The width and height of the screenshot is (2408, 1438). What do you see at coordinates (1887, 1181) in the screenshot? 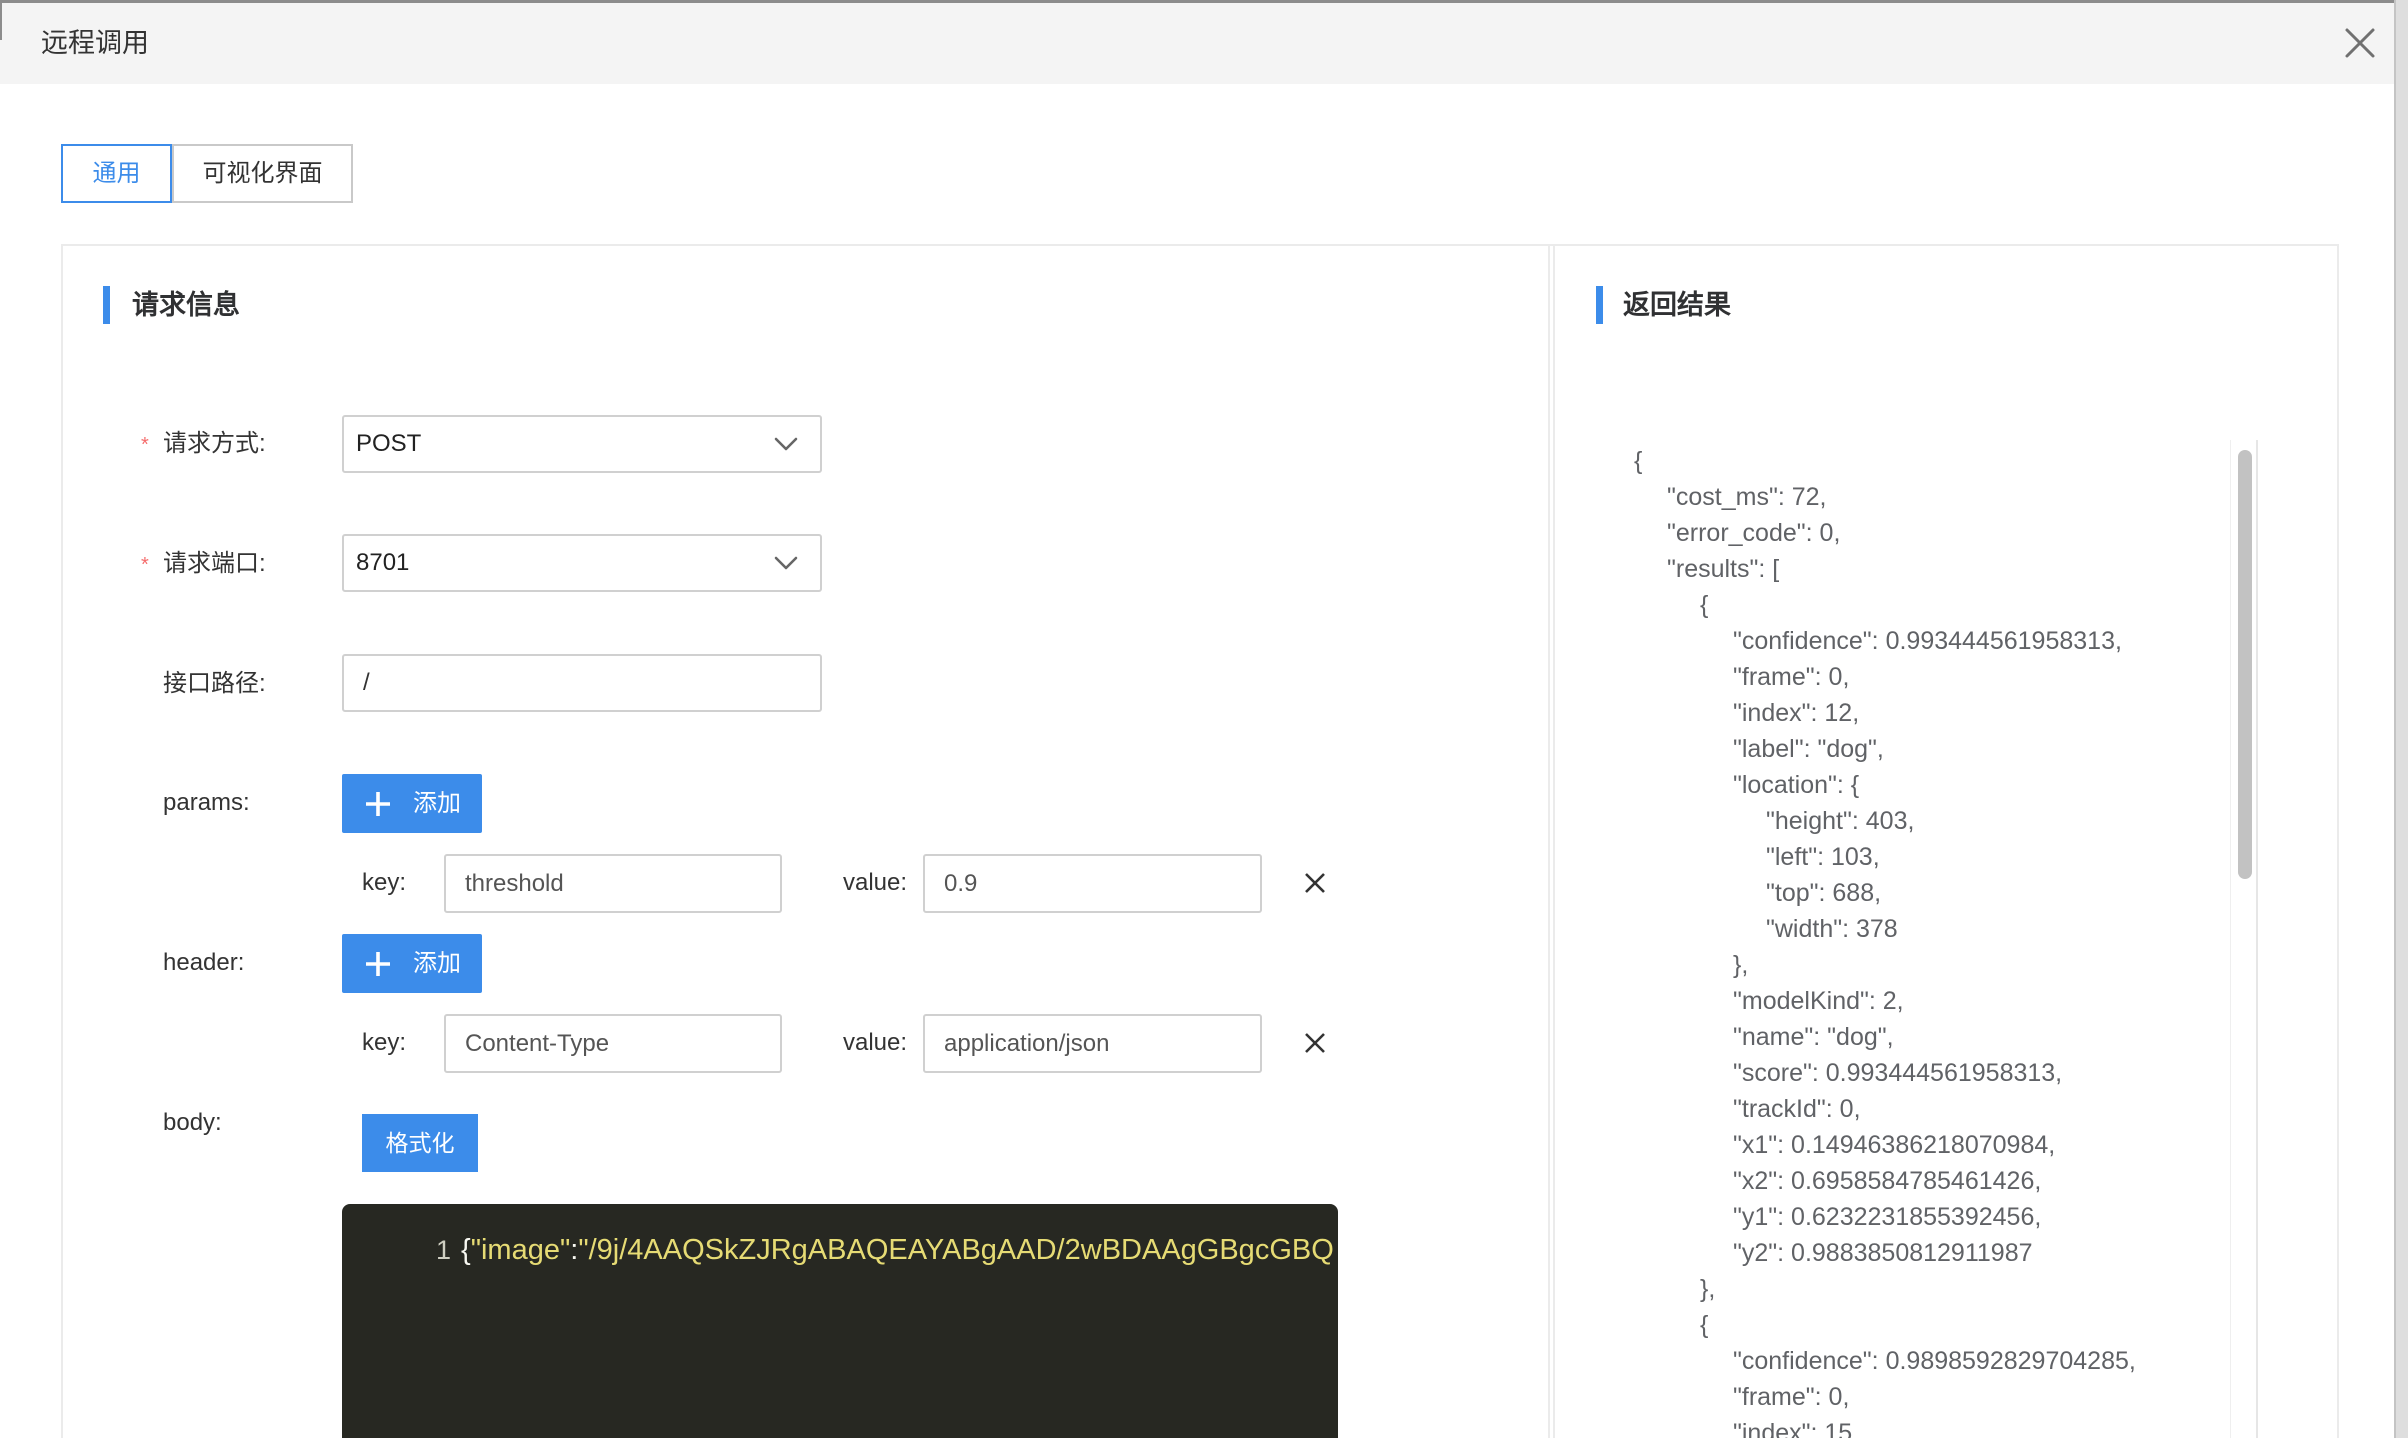
I see `json-line: "x2": 0.6958584785461426,` at bounding box center [1887, 1181].